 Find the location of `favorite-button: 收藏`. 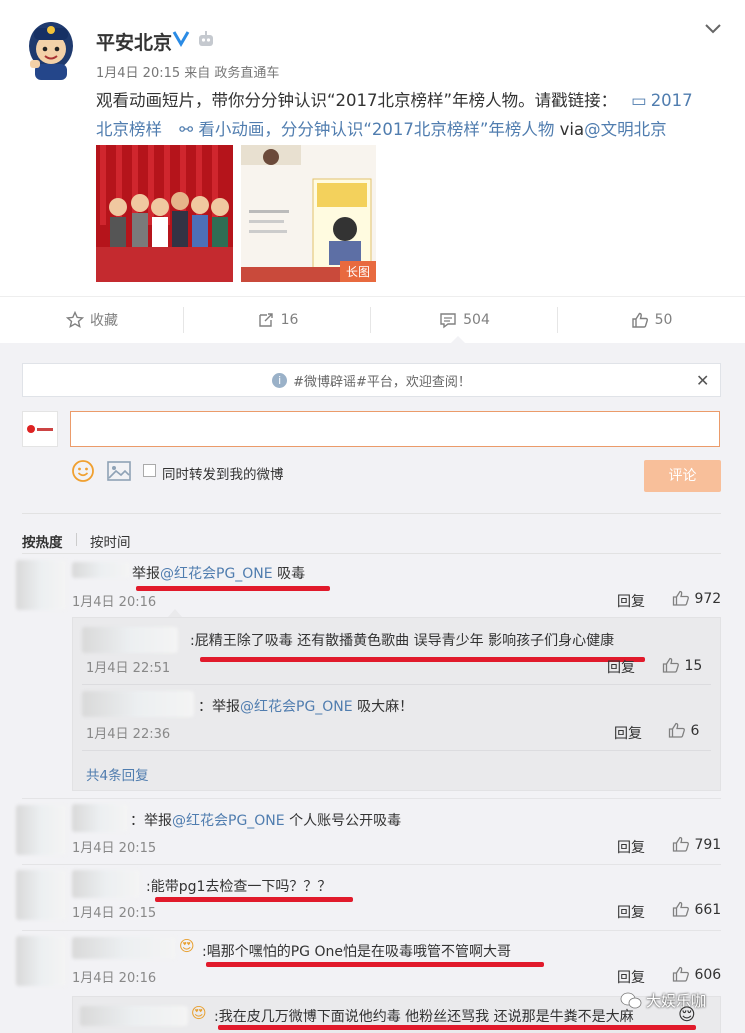

favorite-button: 收藏 is located at coordinates (92, 320).